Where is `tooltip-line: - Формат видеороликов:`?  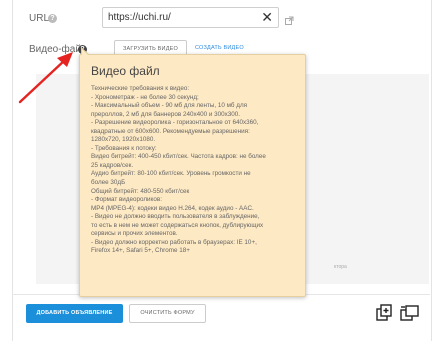
tooltip-line: - Формат видеороликов: is located at coordinates (126, 200).